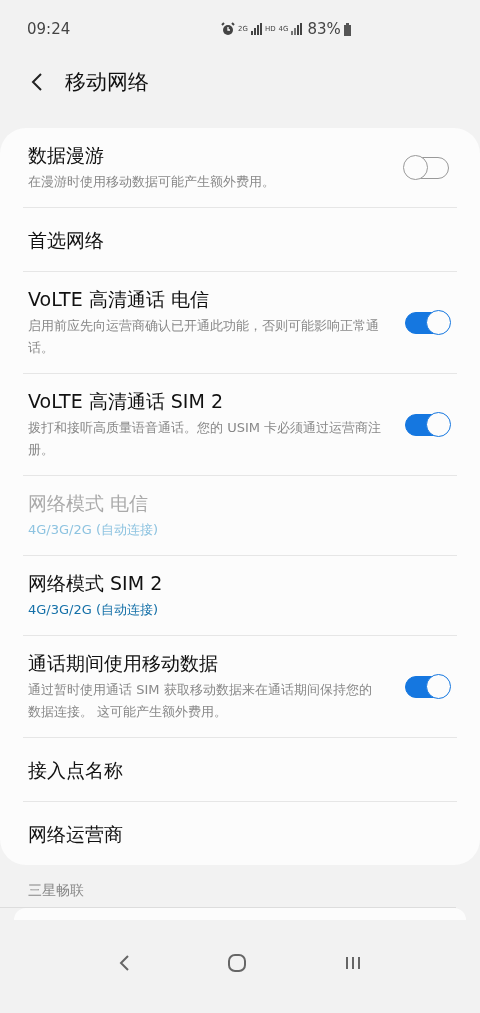 The height and width of the screenshot is (1013, 480). I want to click on battery-icon, so click(347, 29).